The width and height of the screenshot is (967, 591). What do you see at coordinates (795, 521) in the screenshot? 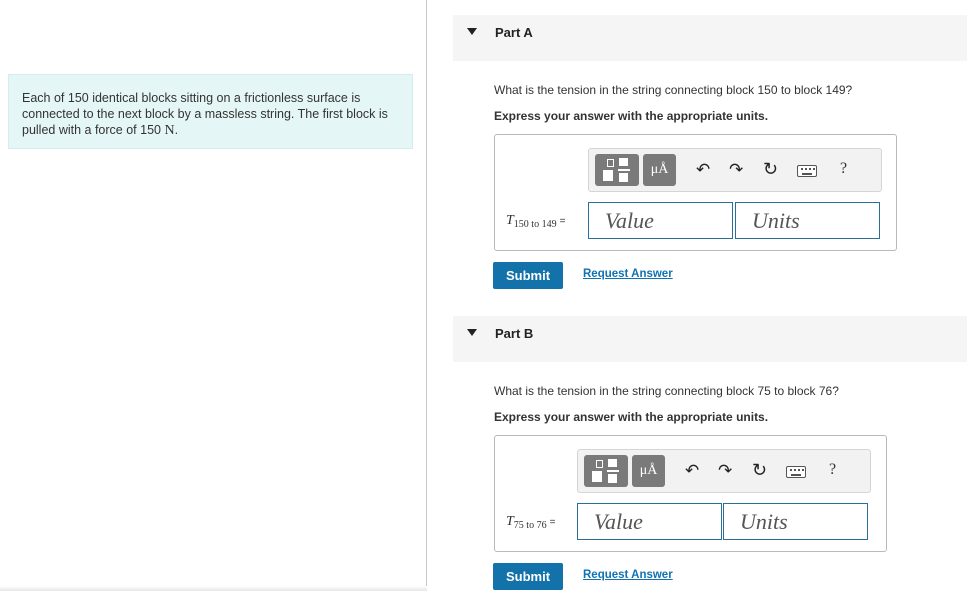
I see `part-b-units-input: Units` at bounding box center [795, 521].